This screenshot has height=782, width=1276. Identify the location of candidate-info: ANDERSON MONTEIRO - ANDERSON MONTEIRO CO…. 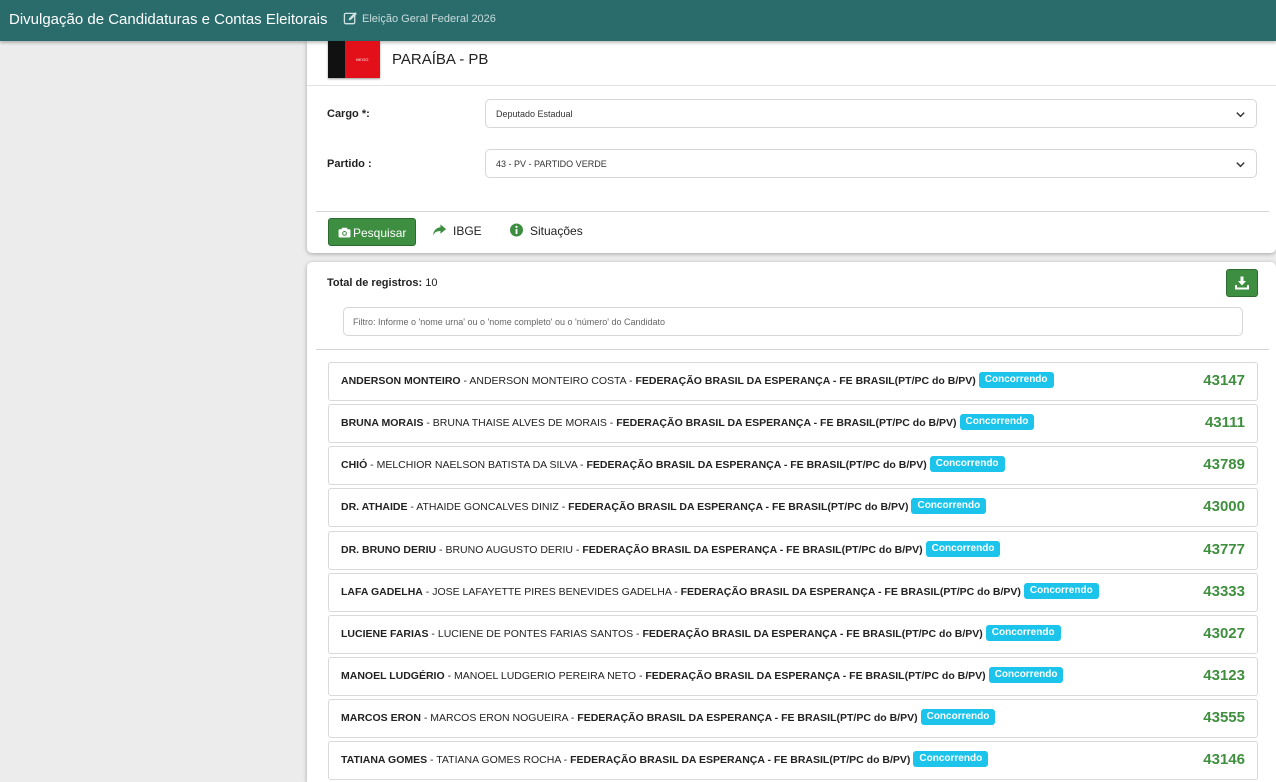
(697, 381).